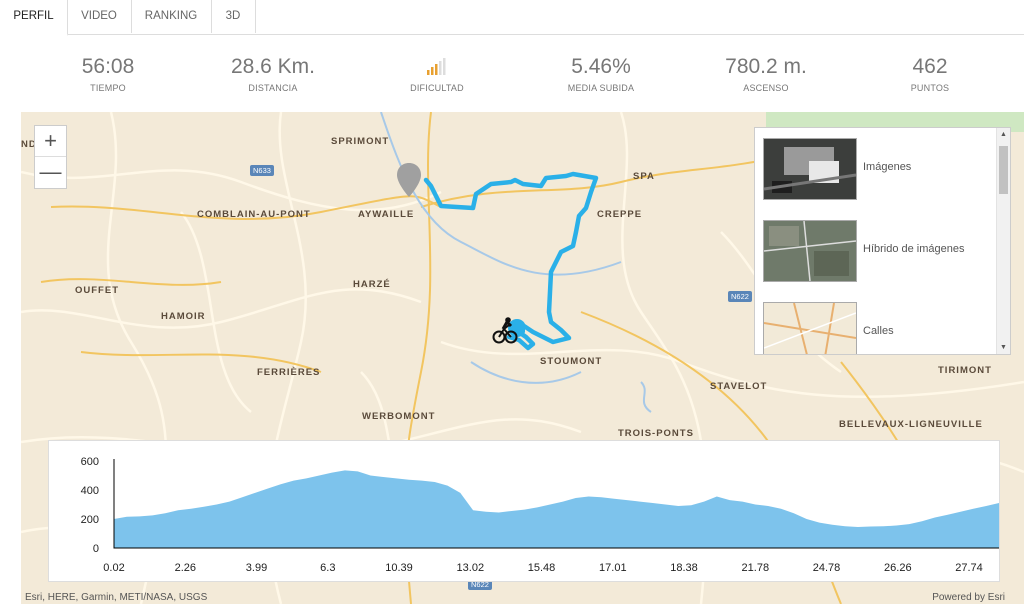 The width and height of the screenshot is (1024, 604). I want to click on town-label: STAVELOT, so click(739, 386).